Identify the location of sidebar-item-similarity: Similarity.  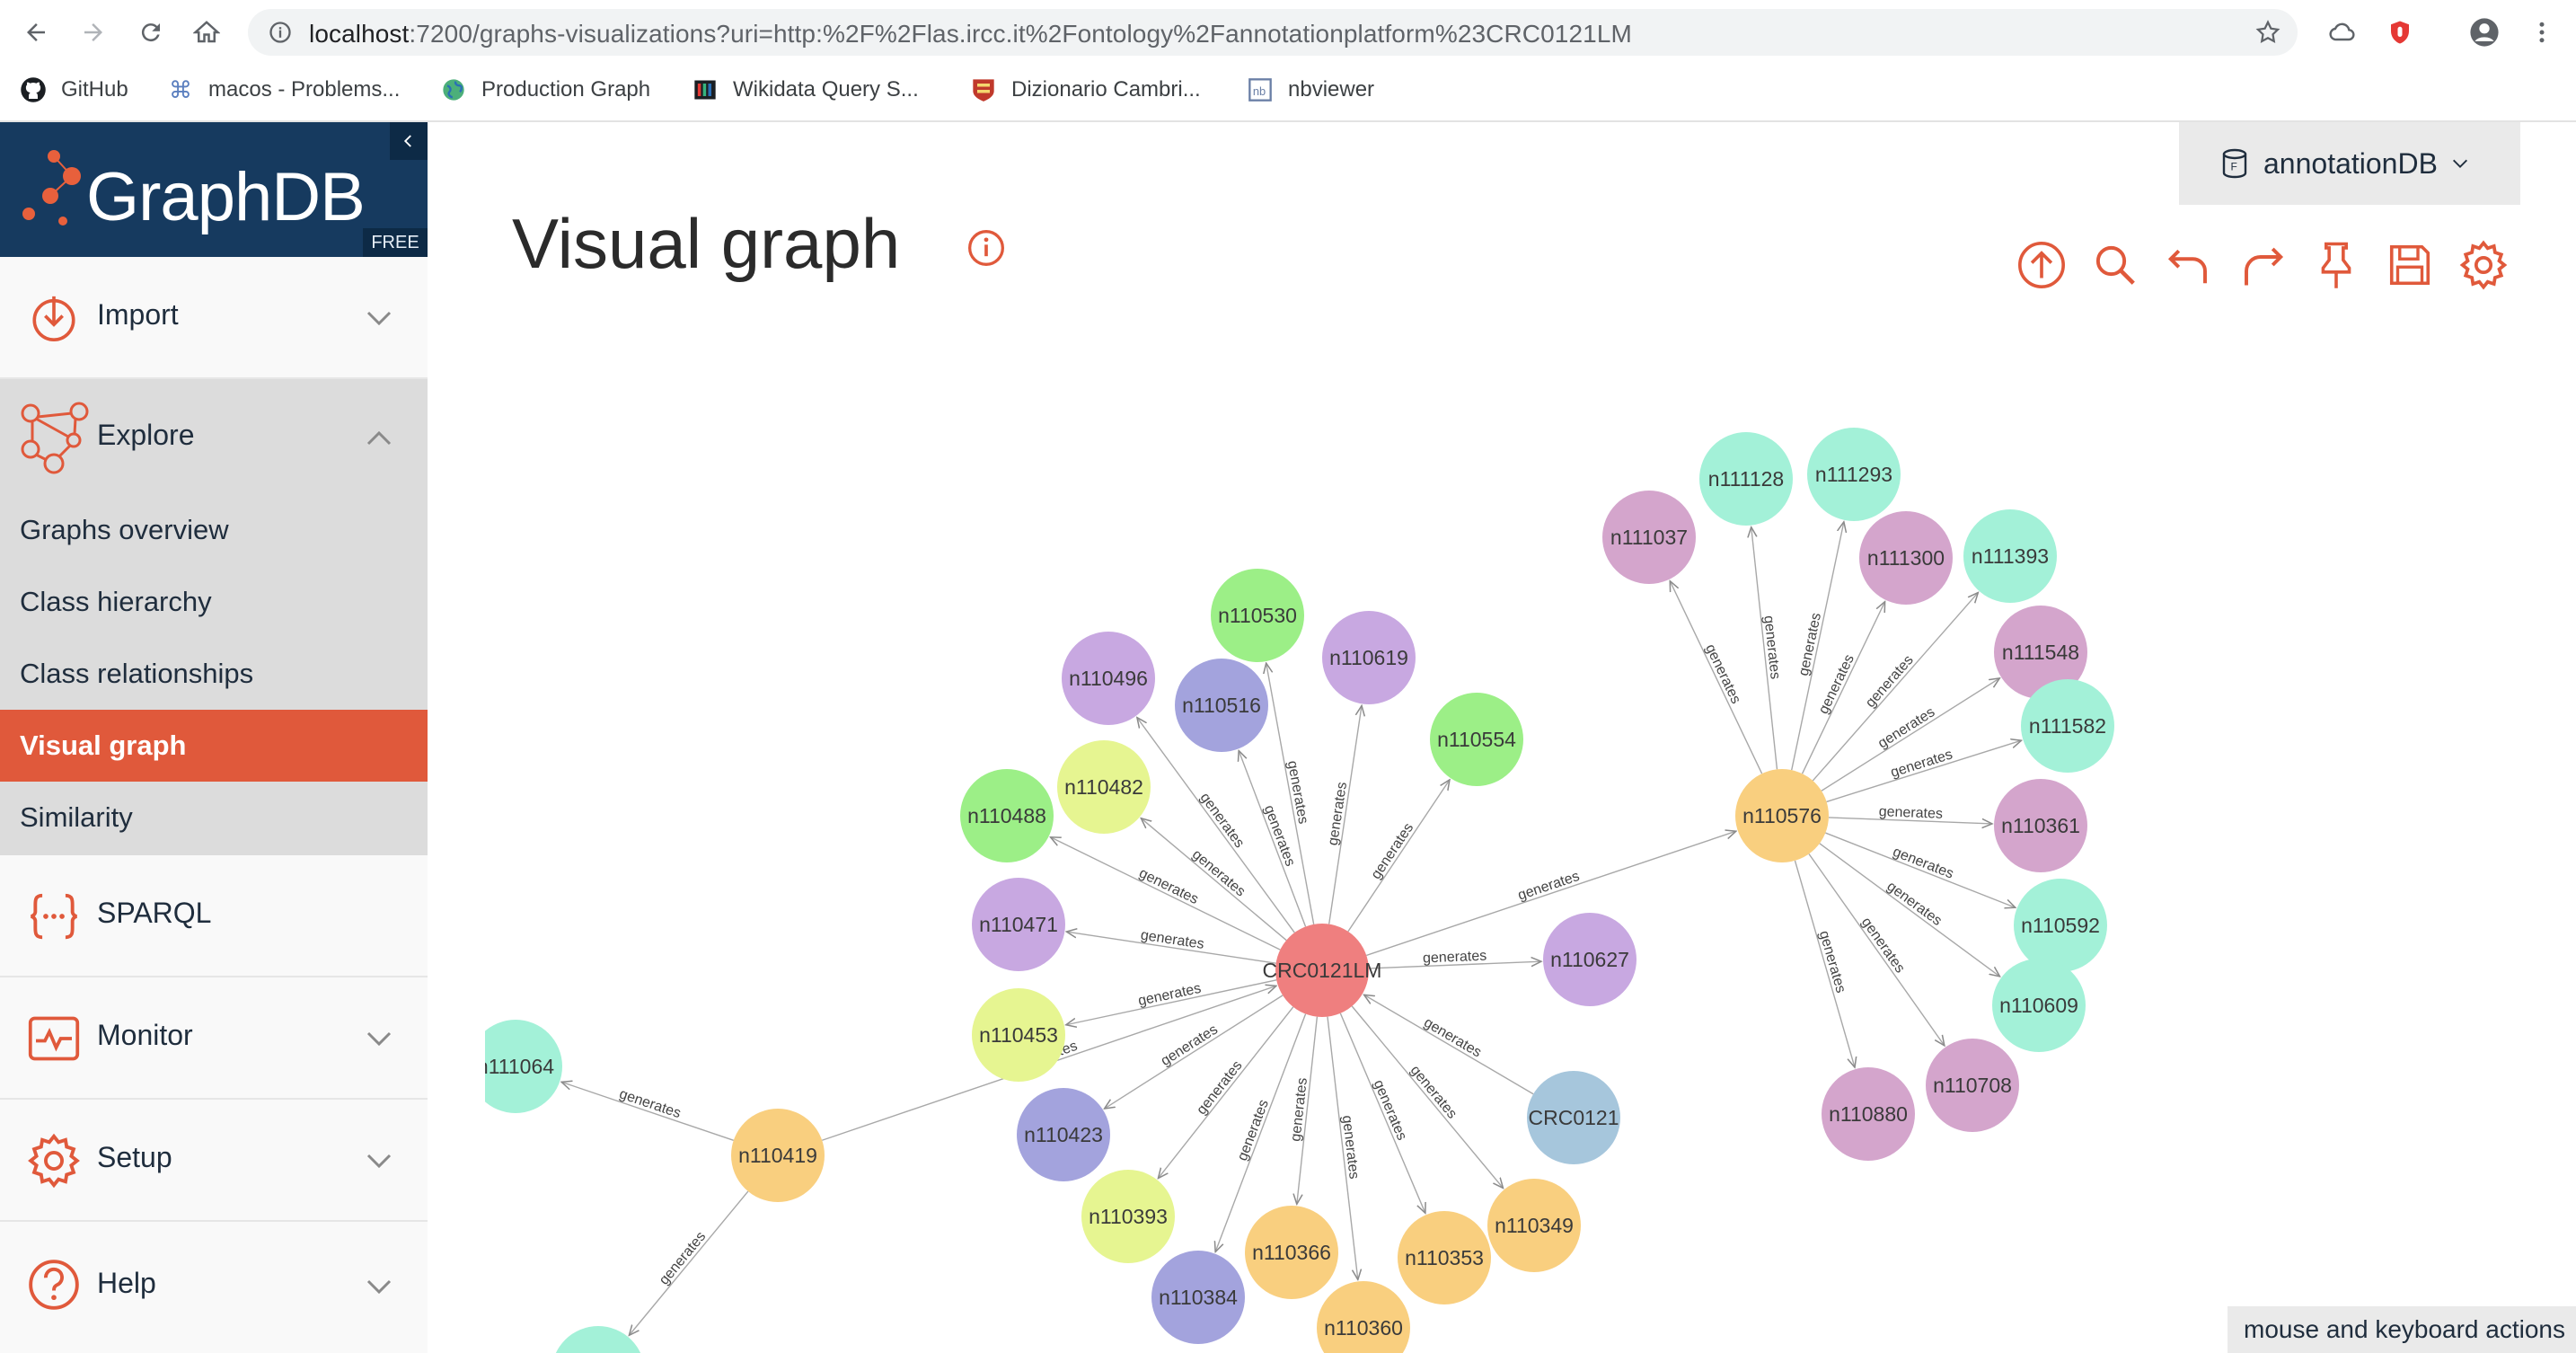
(214, 817).